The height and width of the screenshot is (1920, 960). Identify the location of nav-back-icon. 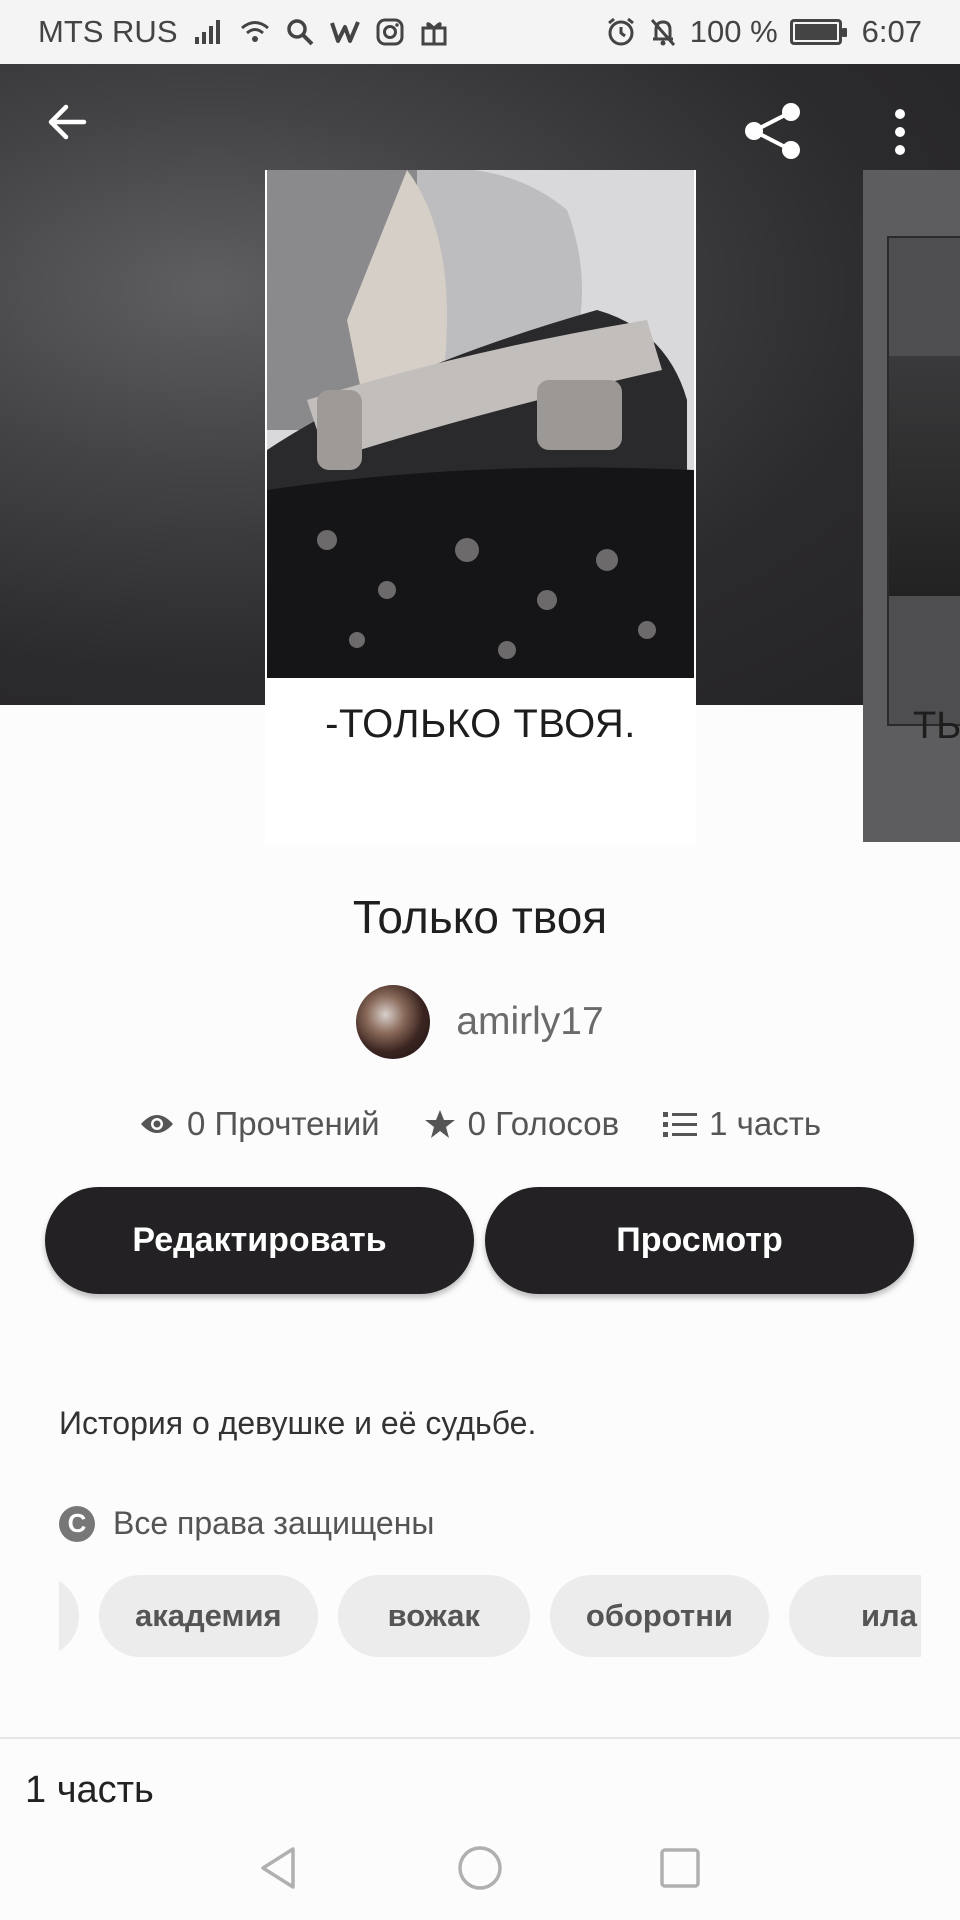
(280, 1868).